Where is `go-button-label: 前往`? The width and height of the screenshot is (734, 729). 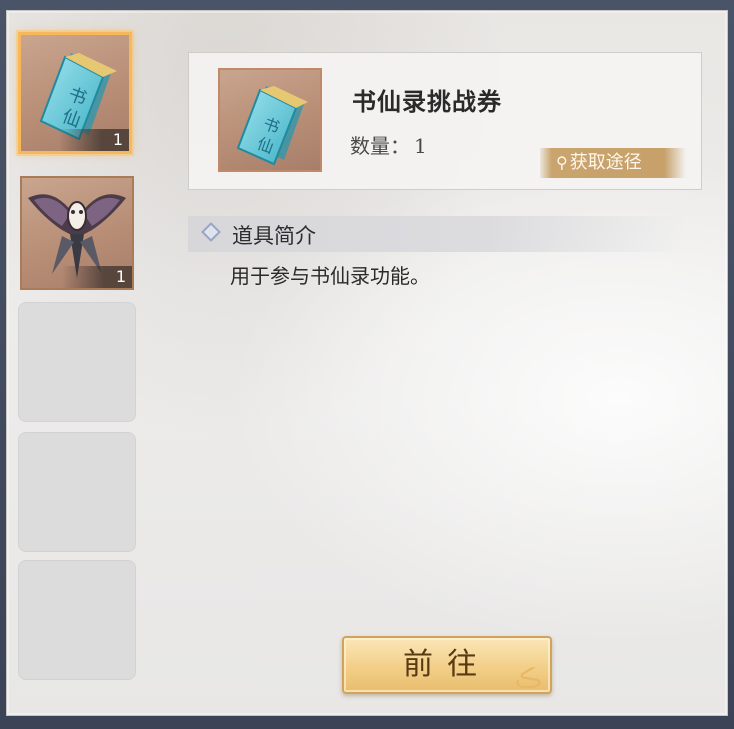 go-button-label: 前往 is located at coordinates (447, 664).